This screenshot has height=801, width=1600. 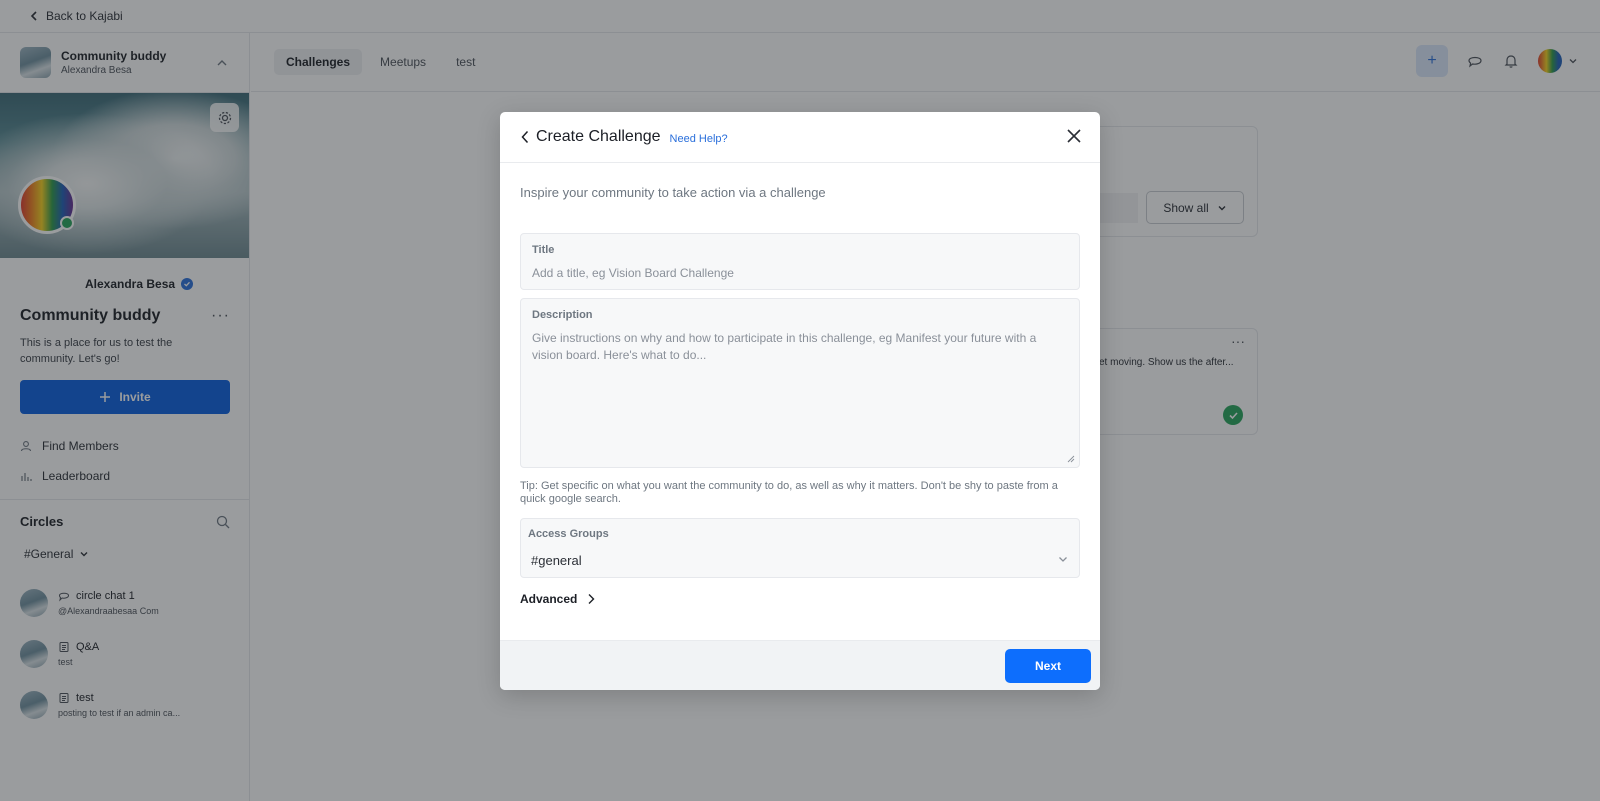 I want to click on need-help-link: Need Help?, so click(x=699, y=139).